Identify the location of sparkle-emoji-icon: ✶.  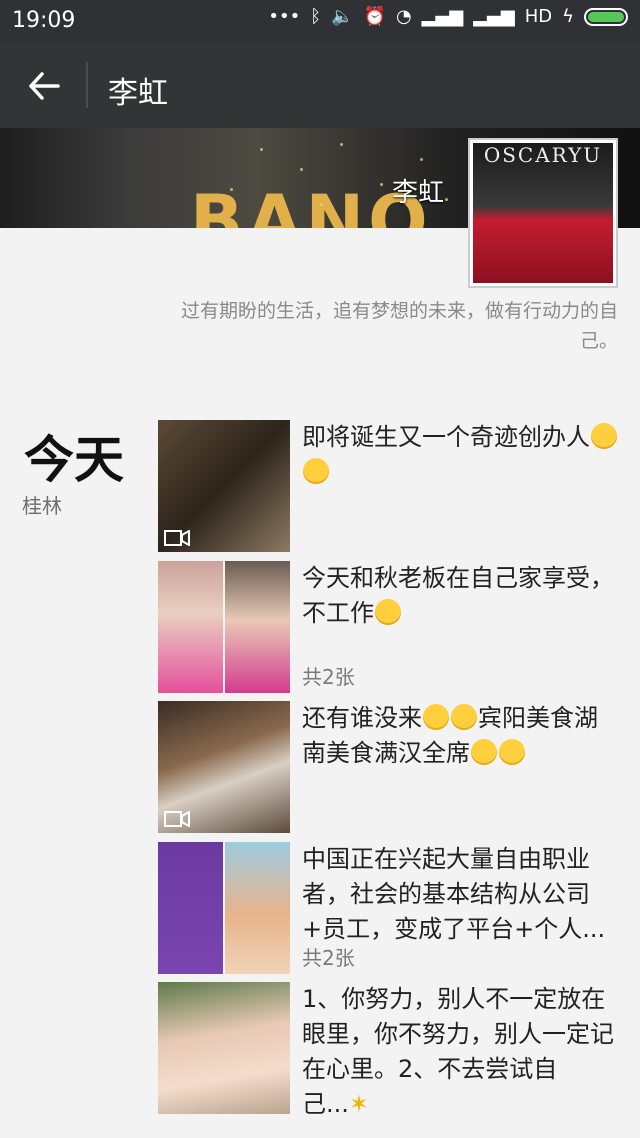
(358, 1104).